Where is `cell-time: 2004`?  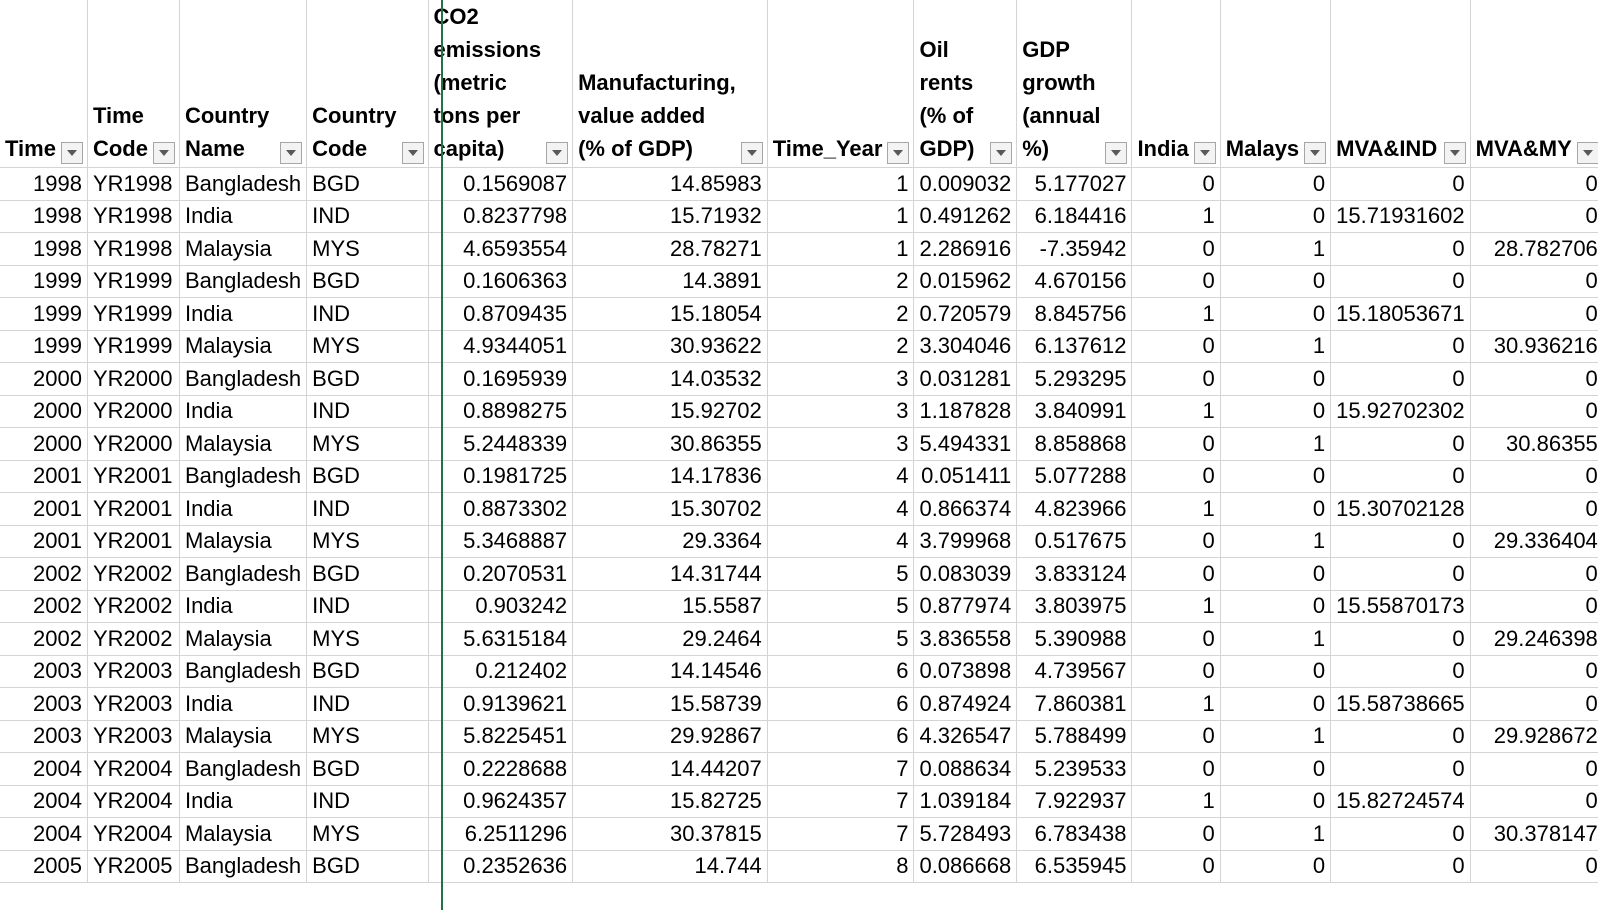
cell-time: 2004 is located at coordinates (44, 801).